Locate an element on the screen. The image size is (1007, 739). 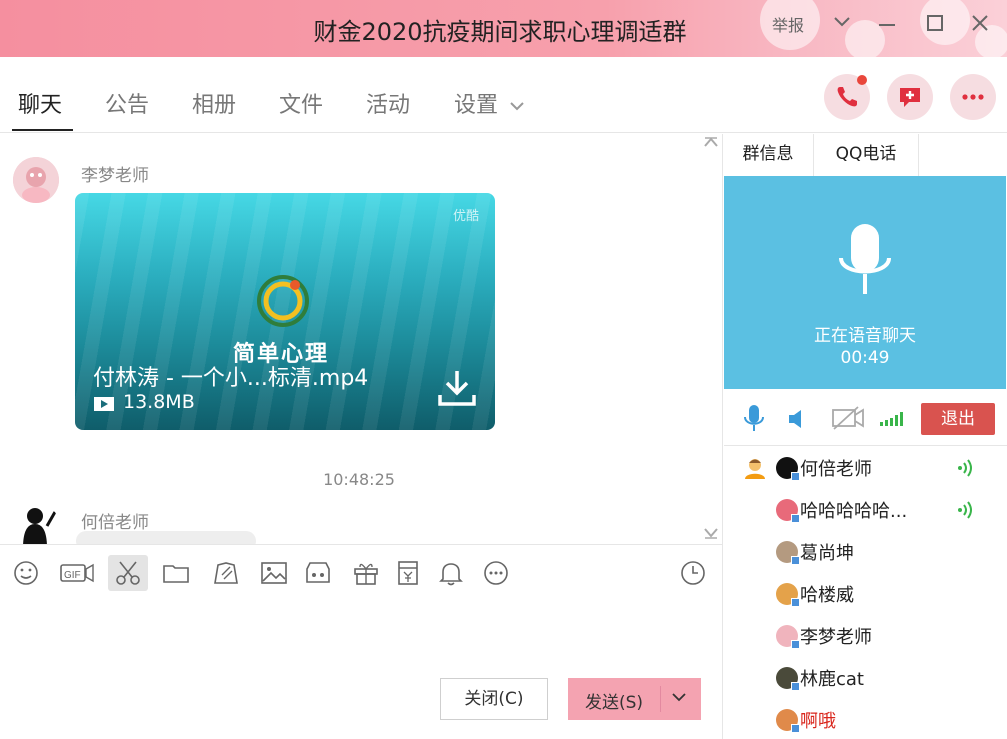
minimize-button is located at coordinates (887, 24).